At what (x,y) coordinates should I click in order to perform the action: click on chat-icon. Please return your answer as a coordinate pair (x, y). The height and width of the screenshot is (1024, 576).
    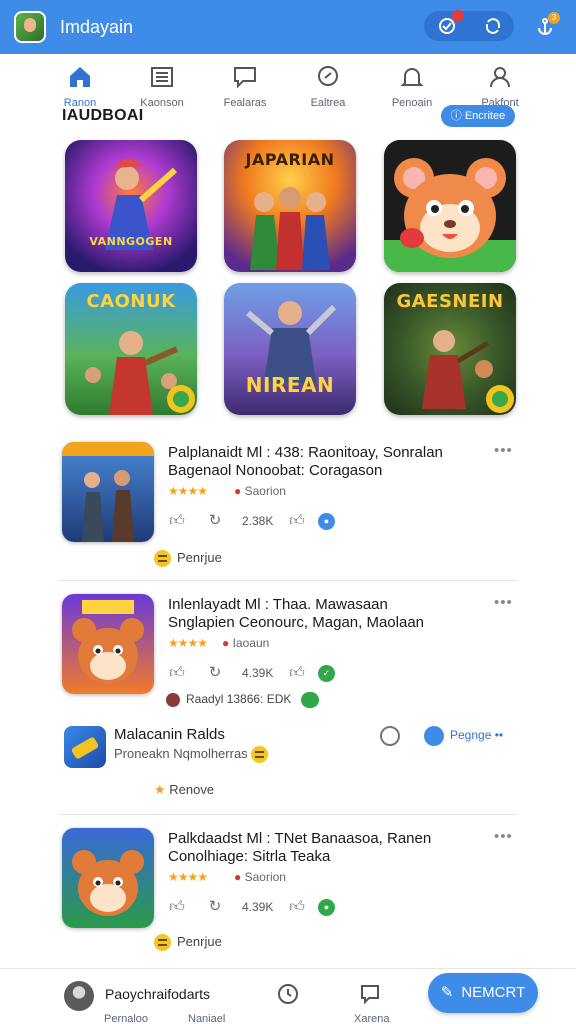
    Looking at the image, I should click on (245, 78).